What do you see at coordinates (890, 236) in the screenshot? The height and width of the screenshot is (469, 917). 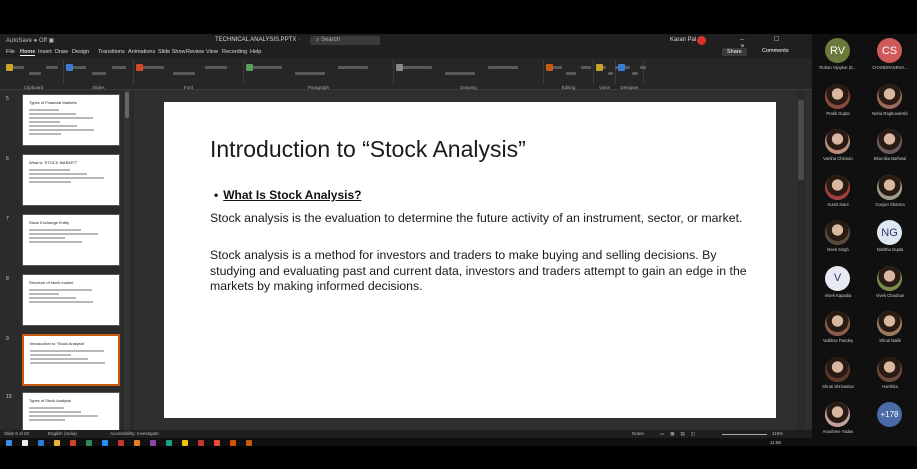 I see `participant-tile: NG Nishtha Gupta` at bounding box center [890, 236].